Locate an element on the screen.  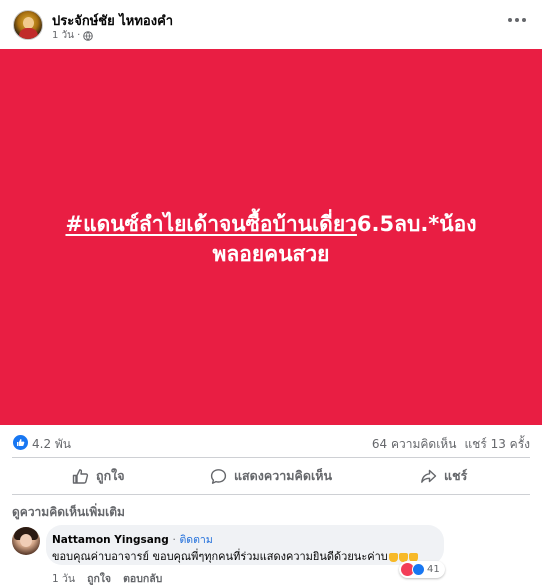
view-more-comments-link: ดูความคิดเห็นเพิ่มเติม is located at coordinates (68, 512).